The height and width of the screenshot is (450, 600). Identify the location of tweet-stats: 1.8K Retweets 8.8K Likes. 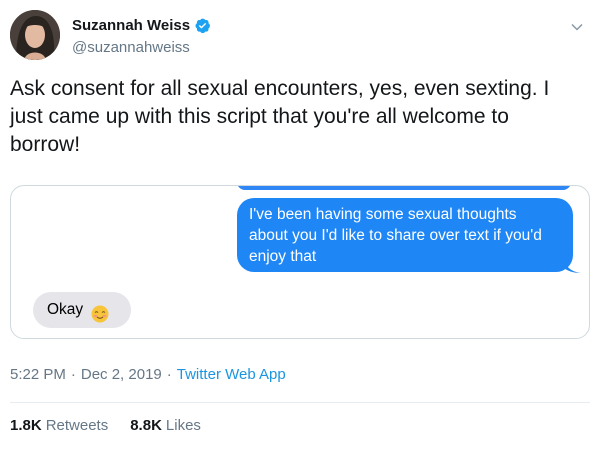
(116, 425).